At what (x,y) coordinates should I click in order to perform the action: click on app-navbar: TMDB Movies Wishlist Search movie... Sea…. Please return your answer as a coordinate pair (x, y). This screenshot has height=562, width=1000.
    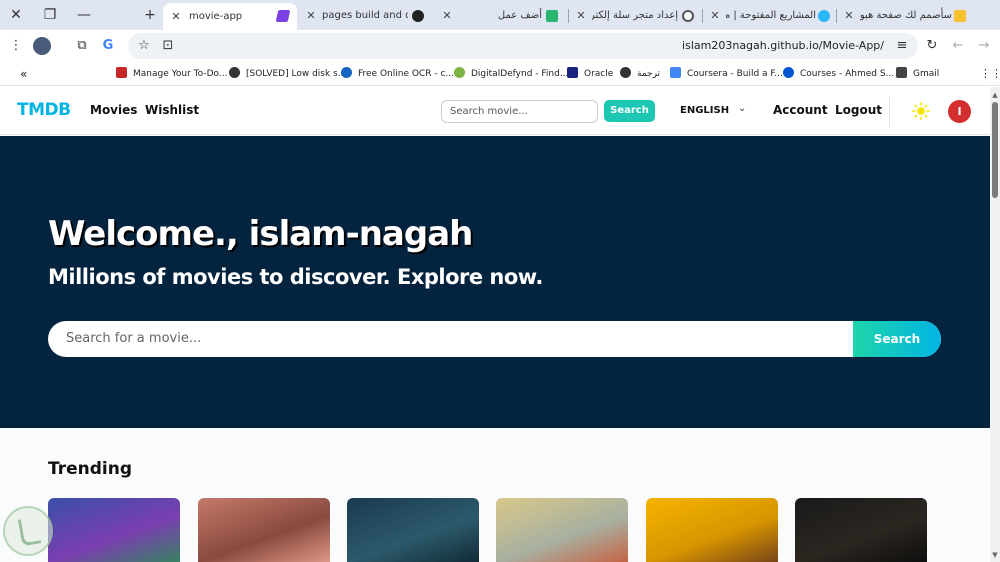
    Looking at the image, I should click on (495, 111).